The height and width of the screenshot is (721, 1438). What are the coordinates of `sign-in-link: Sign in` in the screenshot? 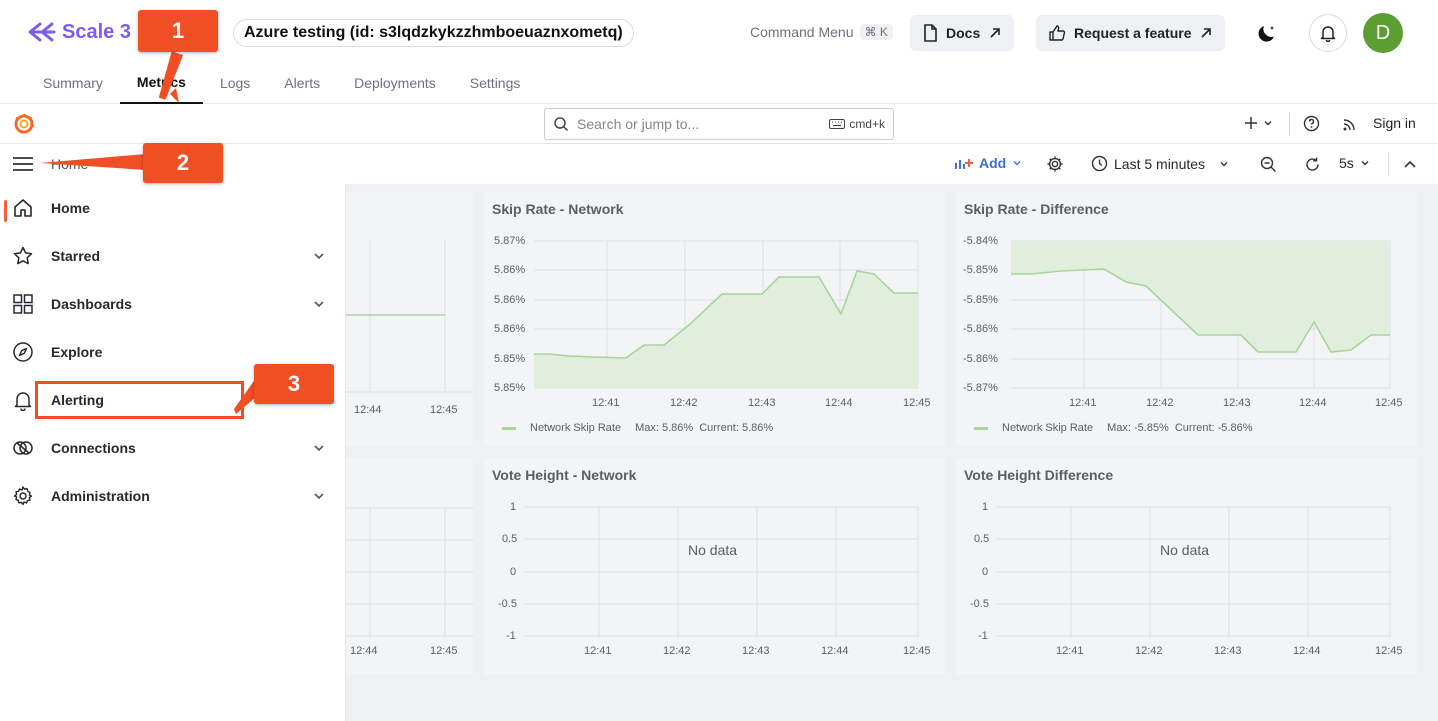 It's located at (1394, 123).